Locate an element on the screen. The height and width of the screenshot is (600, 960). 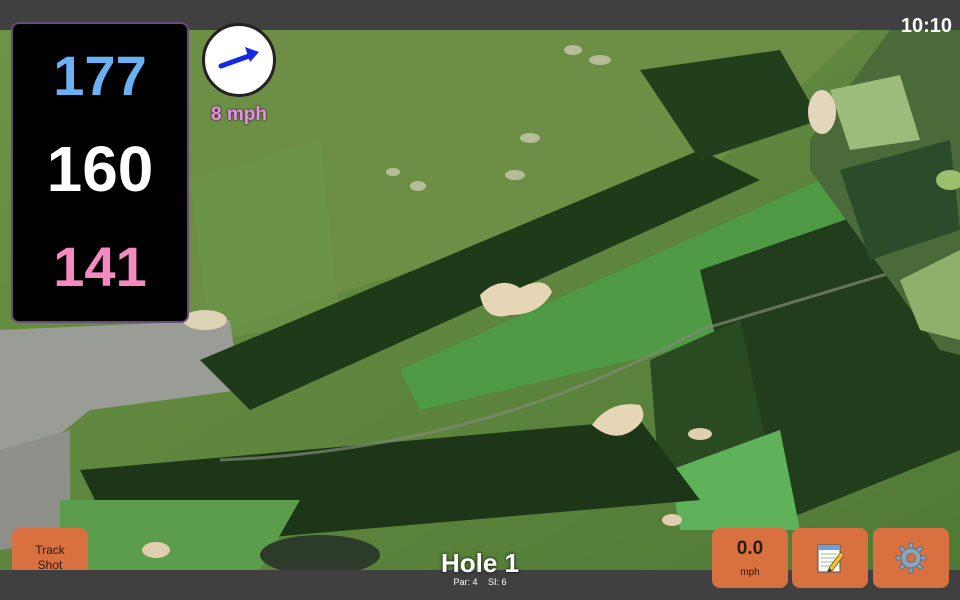
track-shot-label-line1: Track is located at coordinates (50, 550).